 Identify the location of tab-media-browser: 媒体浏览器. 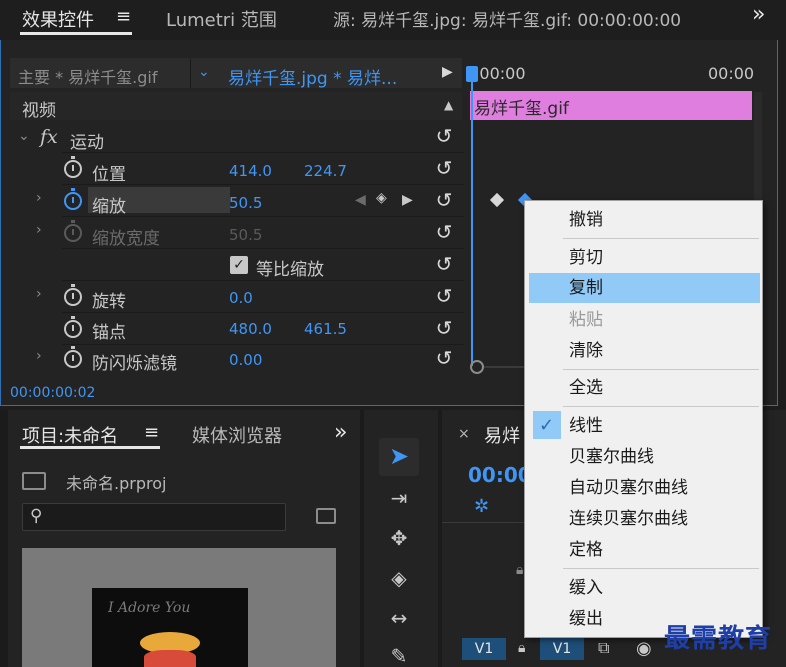
(237, 435).